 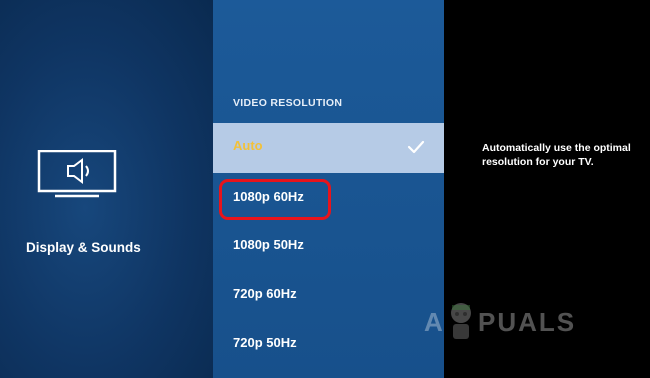 I want to click on menu-item-label: 1080p 50Hz, so click(x=268, y=244).